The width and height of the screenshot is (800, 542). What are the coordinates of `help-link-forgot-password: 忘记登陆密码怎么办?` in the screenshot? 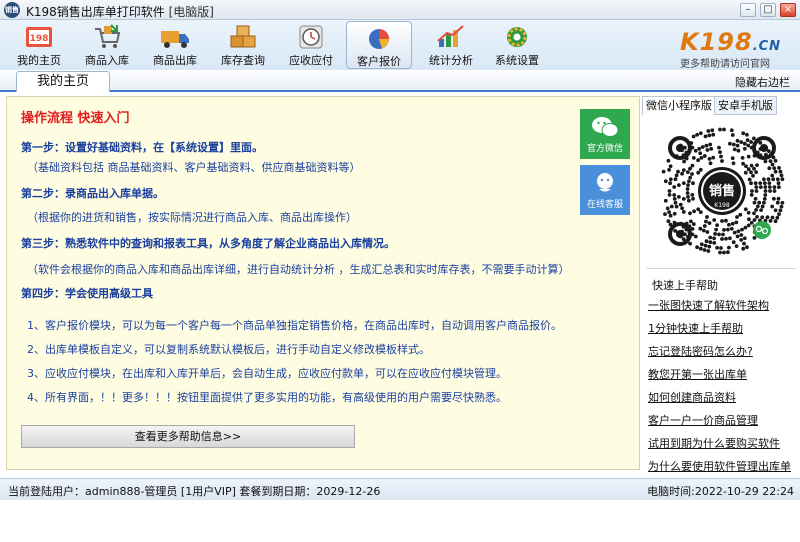 It's located at (700, 351).